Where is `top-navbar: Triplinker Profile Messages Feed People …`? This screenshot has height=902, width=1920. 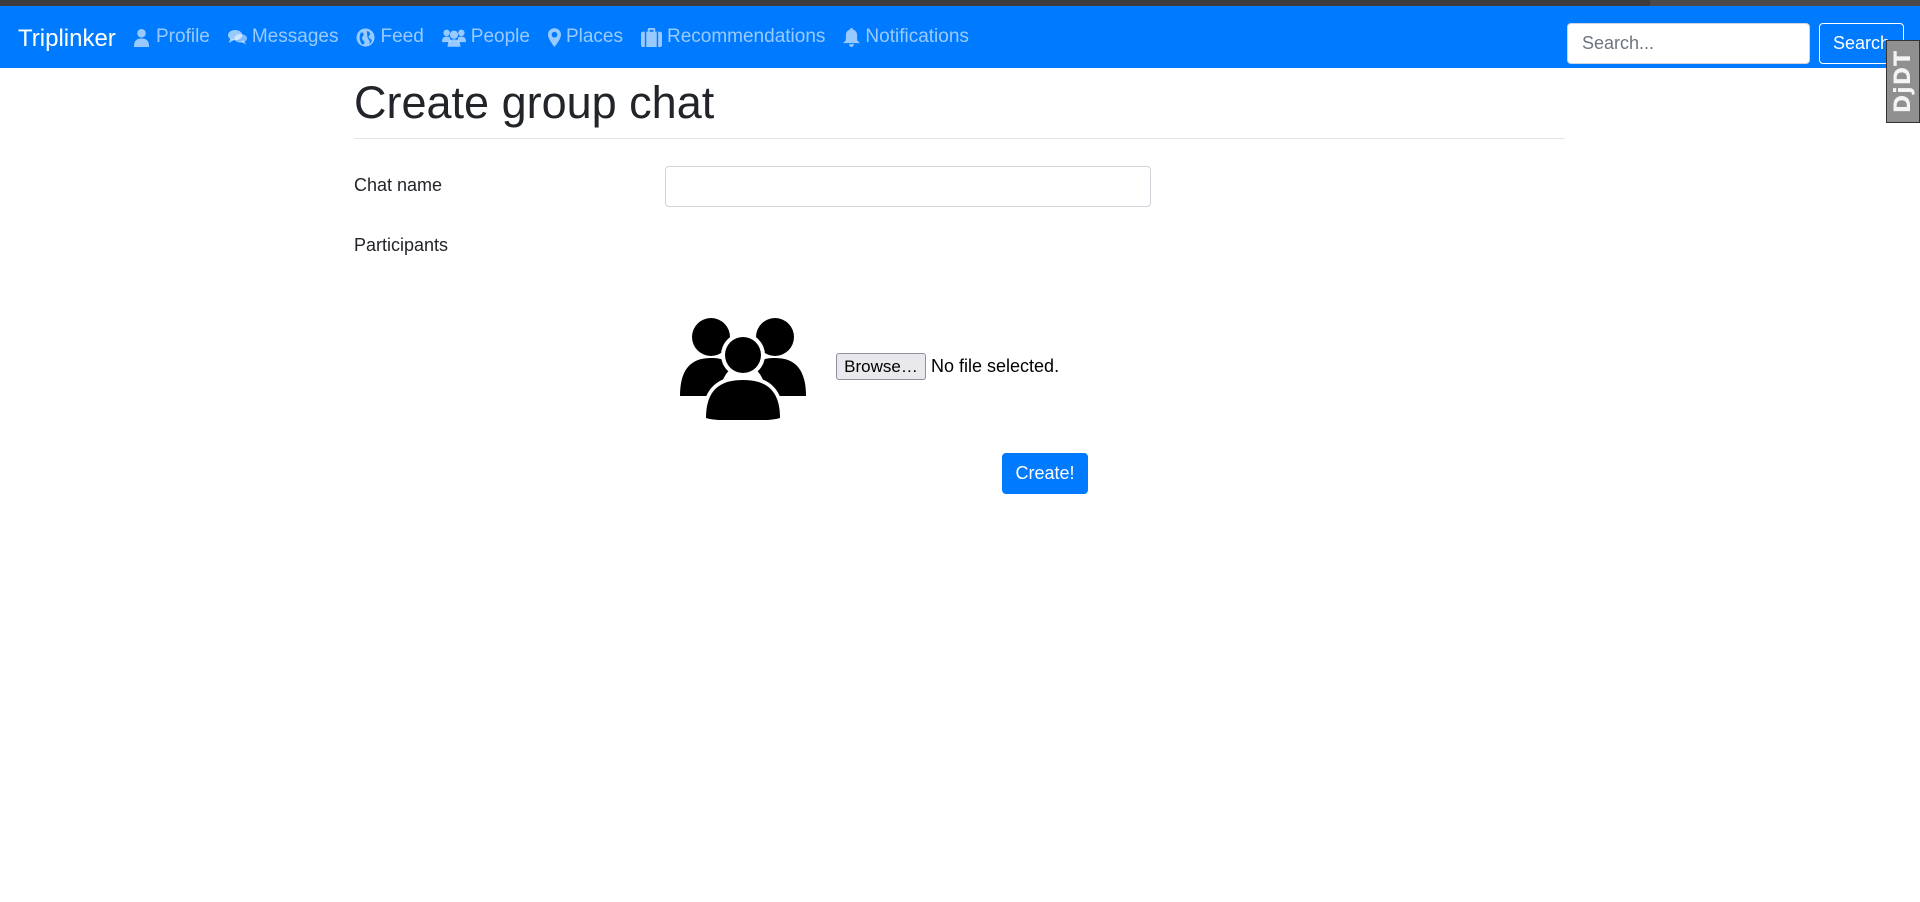
top-navbar: Triplinker Profile Messages Feed People … is located at coordinates (960, 37).